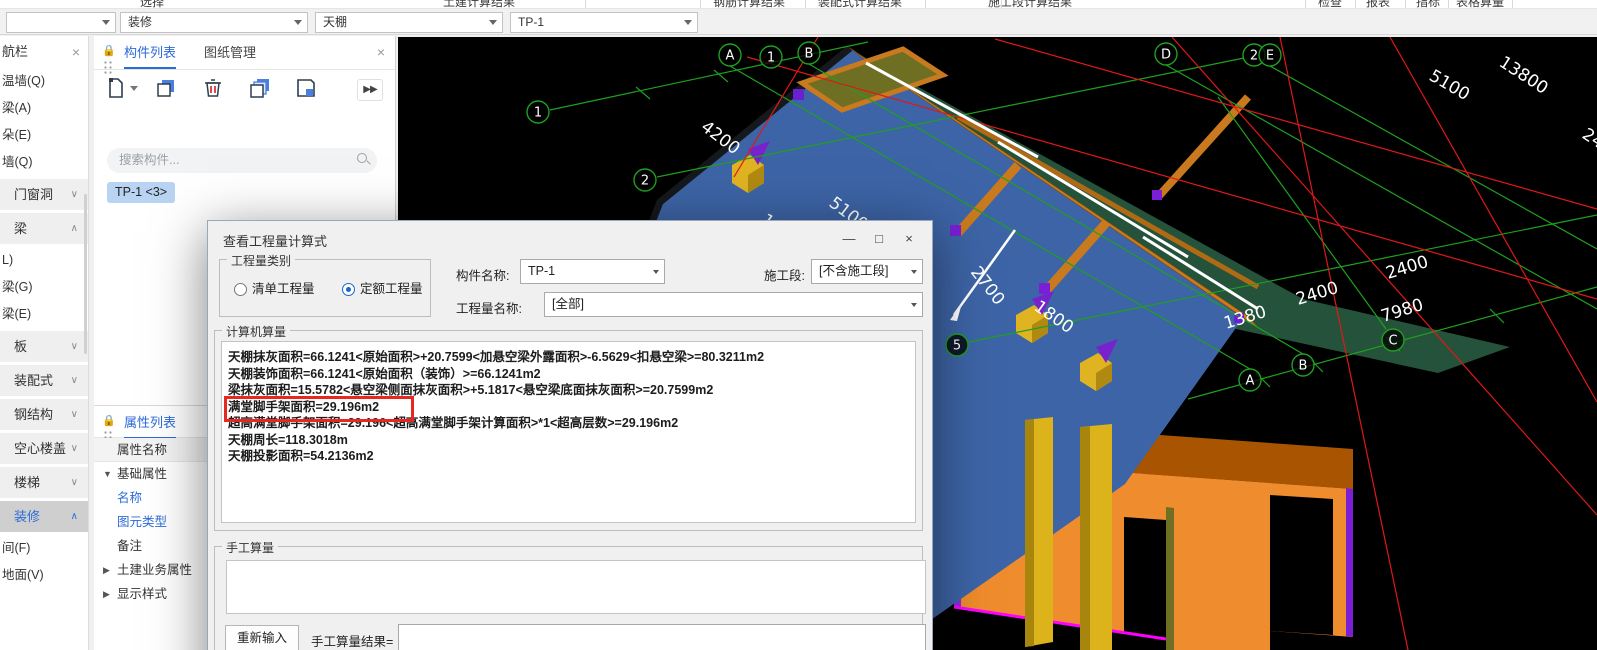  What do you see at coordinates (44, 52) in the screenshot?
I see `navigation-title-row: 航栏 ×` at bounding box center [44, 52].